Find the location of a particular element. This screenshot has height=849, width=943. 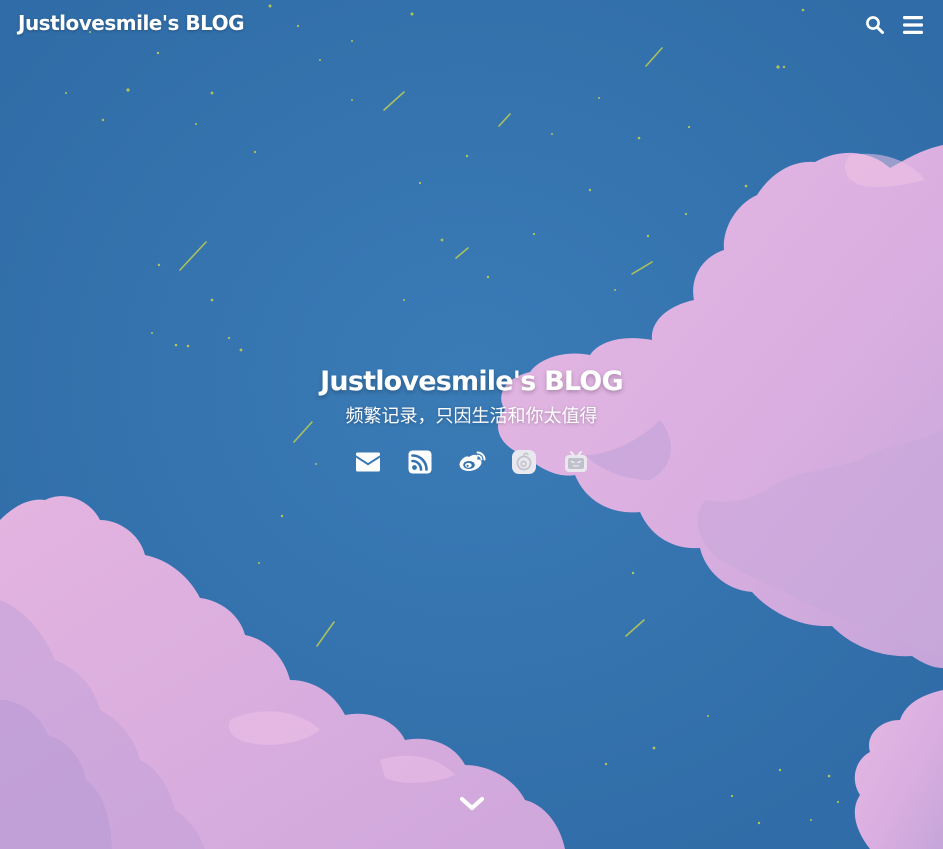

site-title: Justlovesmile's BLOG is located at coordinates (471, 381).